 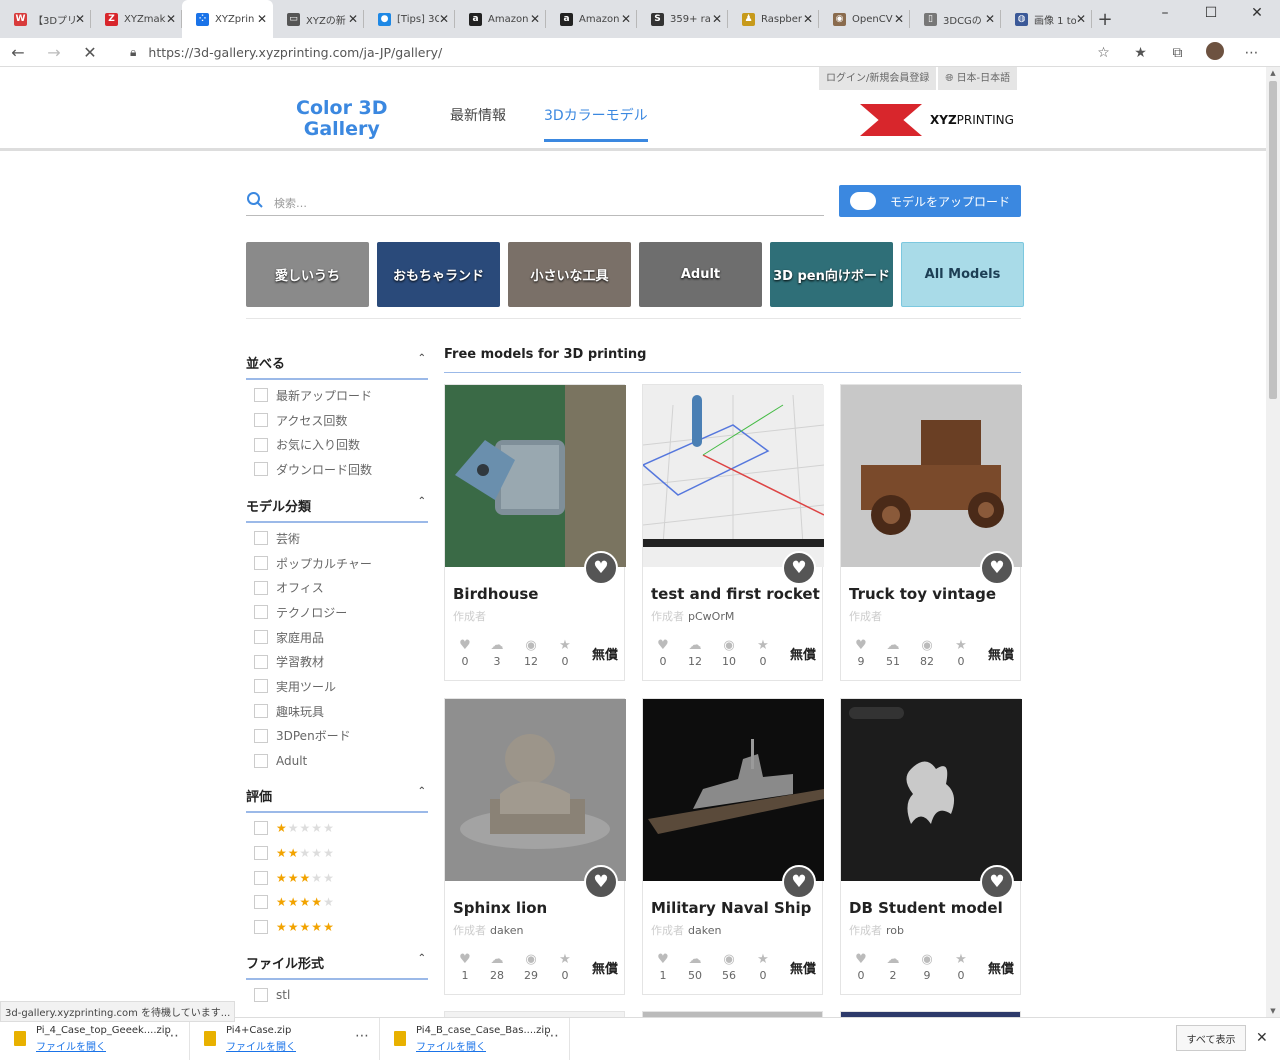 I want to click on model-name: Truck toy vintage, so click(x=922, y=594).